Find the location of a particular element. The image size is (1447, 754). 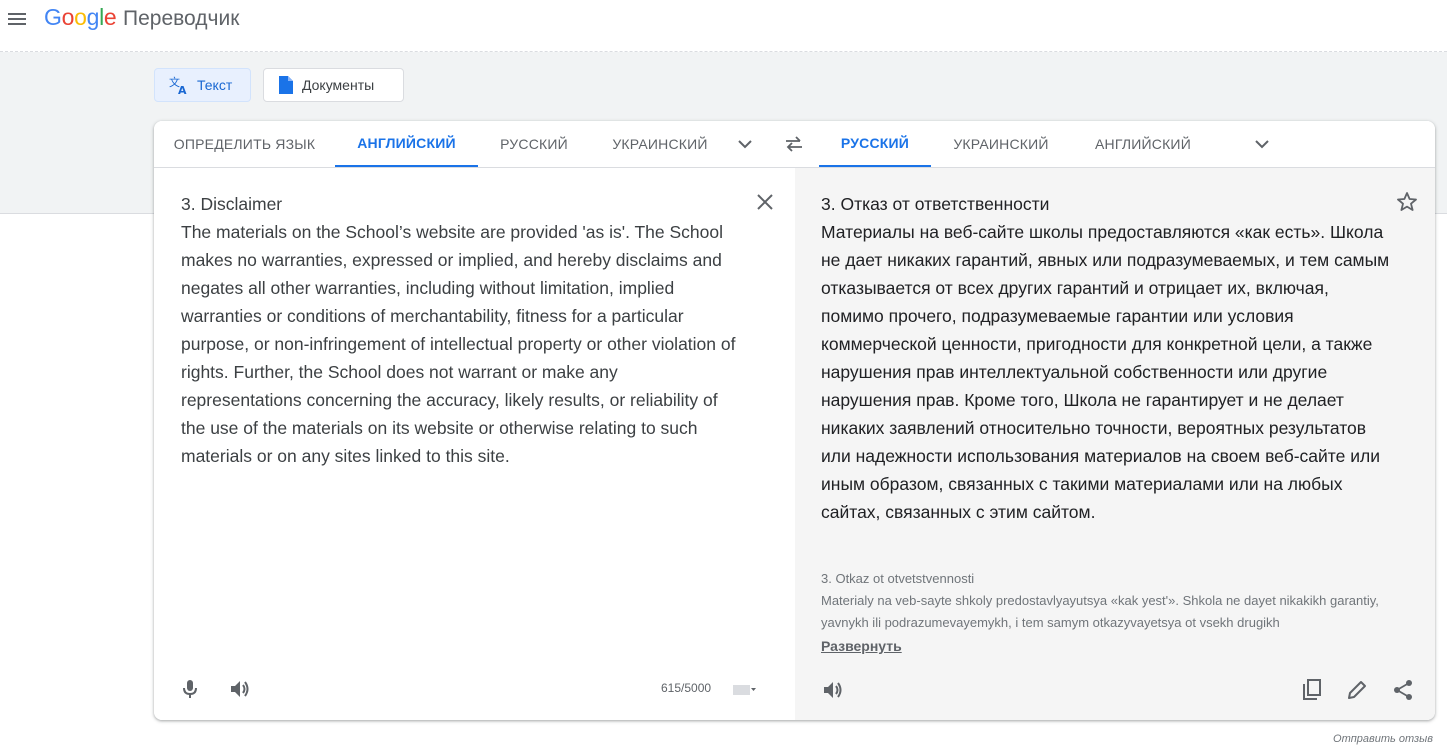

app-name: Переводчик is located at coordinates (181, 18).